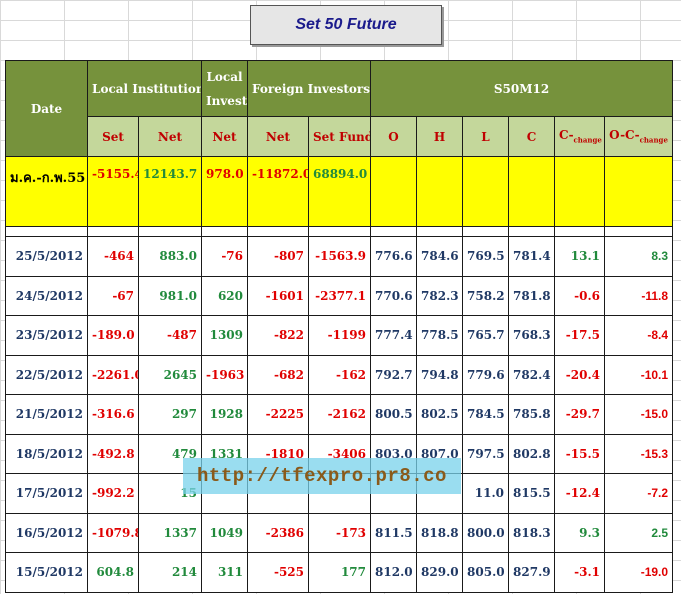 Image resolution: width=681 pixels, height=594 pixels. I want to click on col-close: C, so click(532, 136).